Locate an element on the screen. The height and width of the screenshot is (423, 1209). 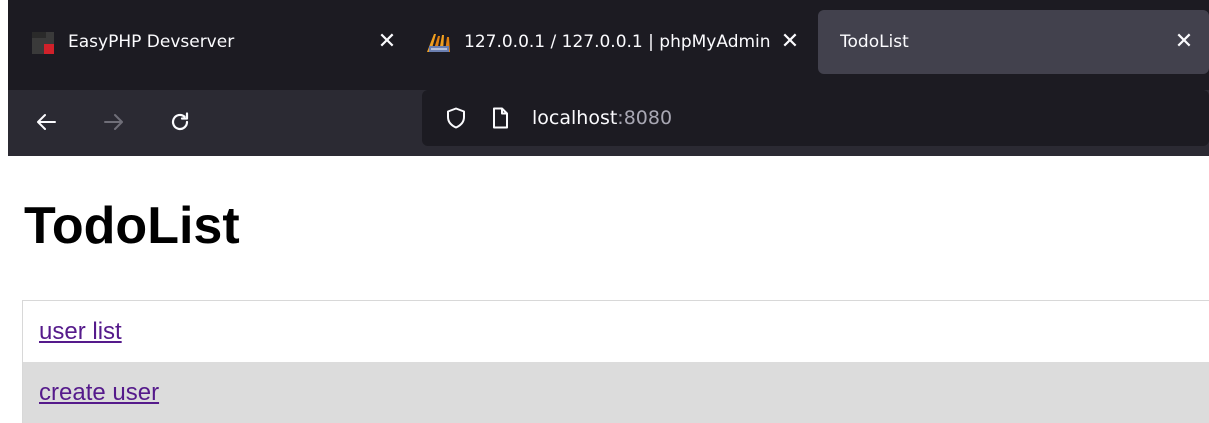
create-user-link: create user is located at coordinates (99, 392).